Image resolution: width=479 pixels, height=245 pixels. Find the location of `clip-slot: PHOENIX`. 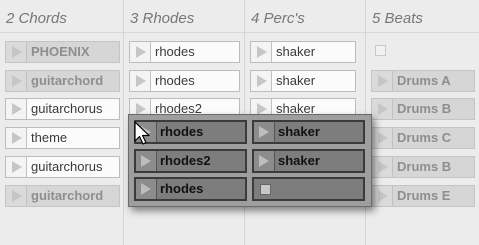

clip-slot: PHOENIX is located at coordinates (62, 52).